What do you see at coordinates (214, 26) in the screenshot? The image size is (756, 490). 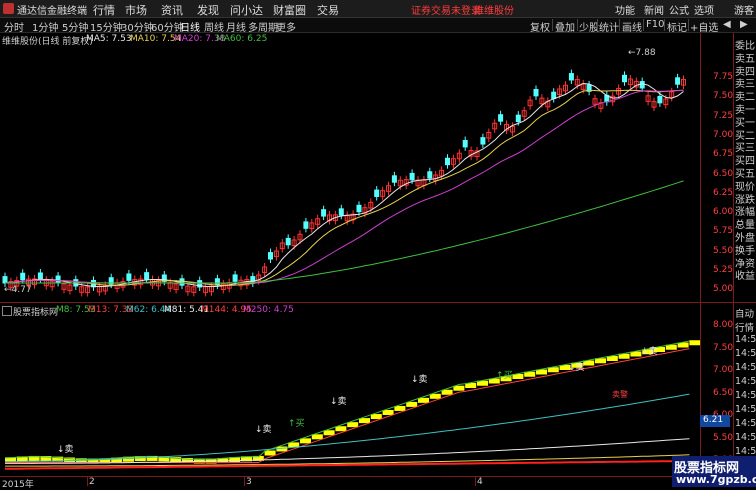 I see `period-weekly: 周线` at bounding box center [214, 26].